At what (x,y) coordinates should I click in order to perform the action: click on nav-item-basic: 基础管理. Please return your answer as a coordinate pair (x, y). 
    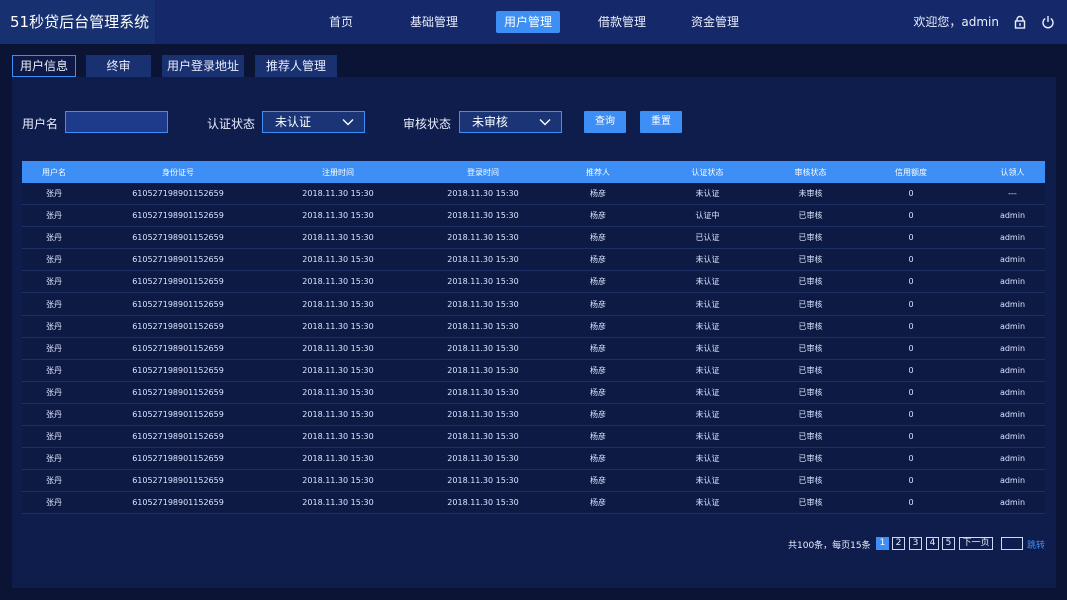
    Looking at the image, I should click on (434, 22).